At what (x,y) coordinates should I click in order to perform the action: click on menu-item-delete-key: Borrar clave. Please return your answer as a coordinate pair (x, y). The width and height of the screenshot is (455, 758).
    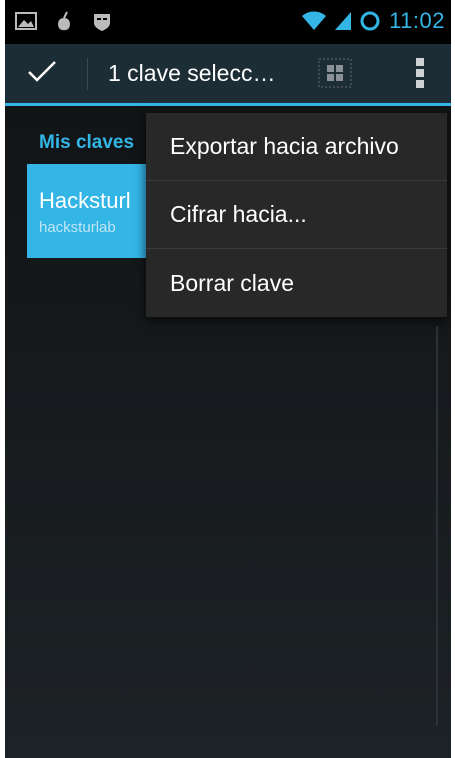
    Looking at the image, I should click on (296, 283).